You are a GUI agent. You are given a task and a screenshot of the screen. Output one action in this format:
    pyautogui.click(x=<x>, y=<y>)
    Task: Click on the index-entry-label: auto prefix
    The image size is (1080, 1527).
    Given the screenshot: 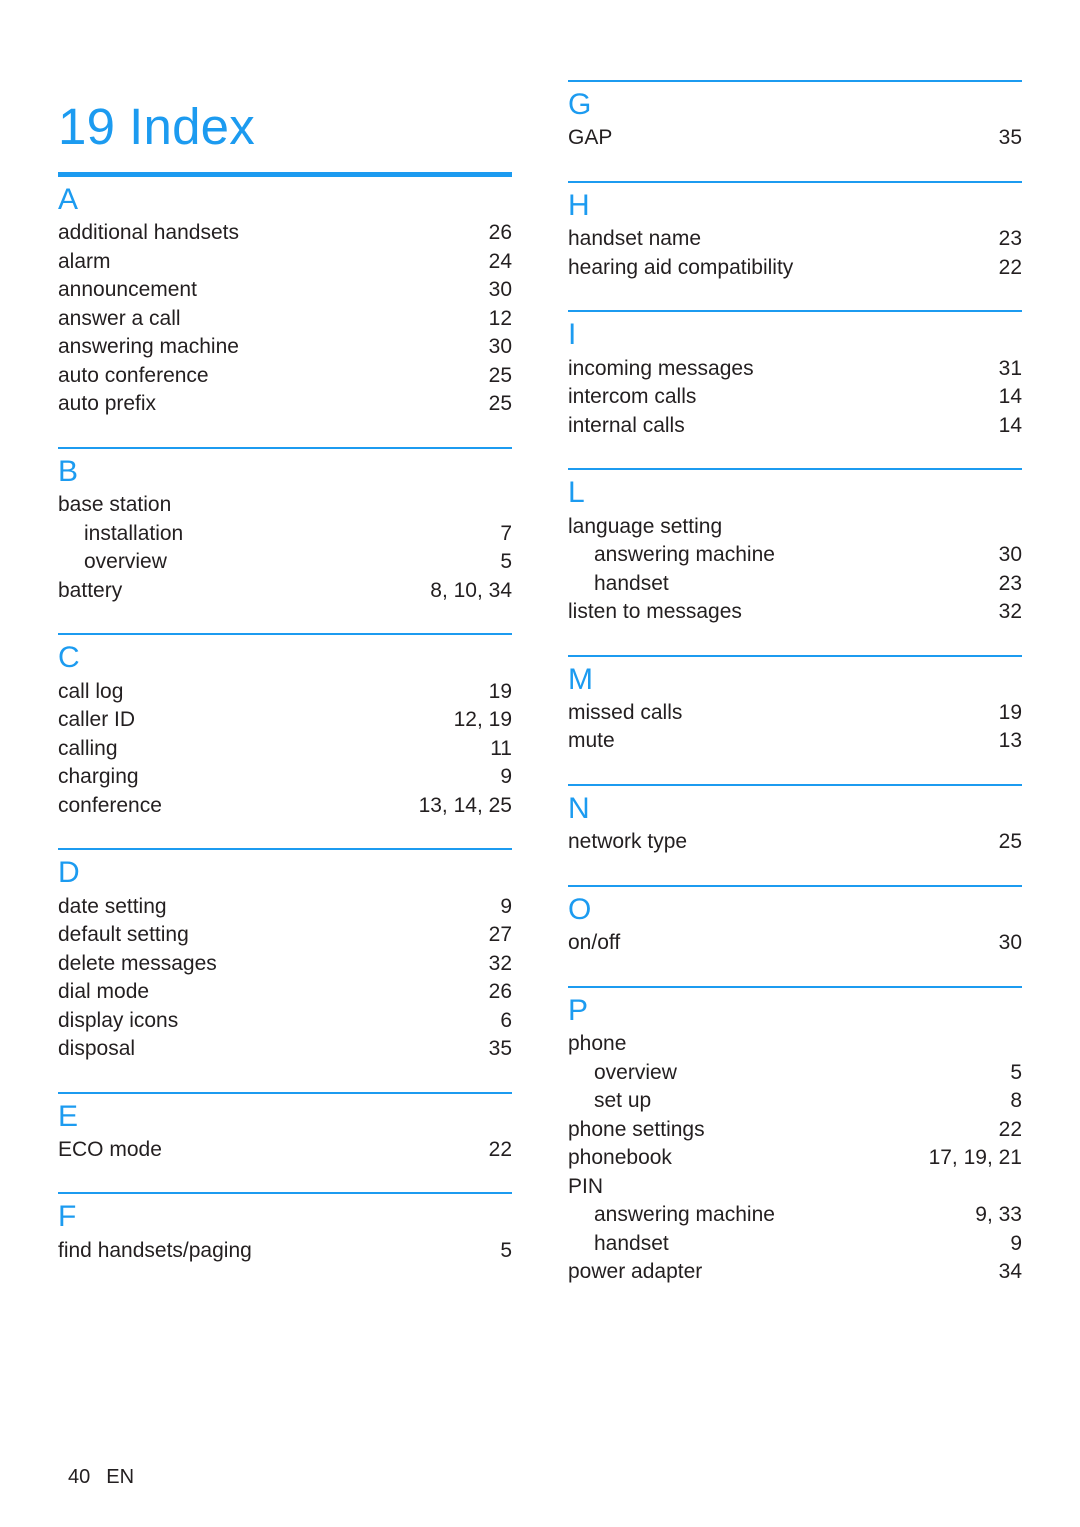 What is the action you would take?
    pyautogui.click(x=107, y=404)
    